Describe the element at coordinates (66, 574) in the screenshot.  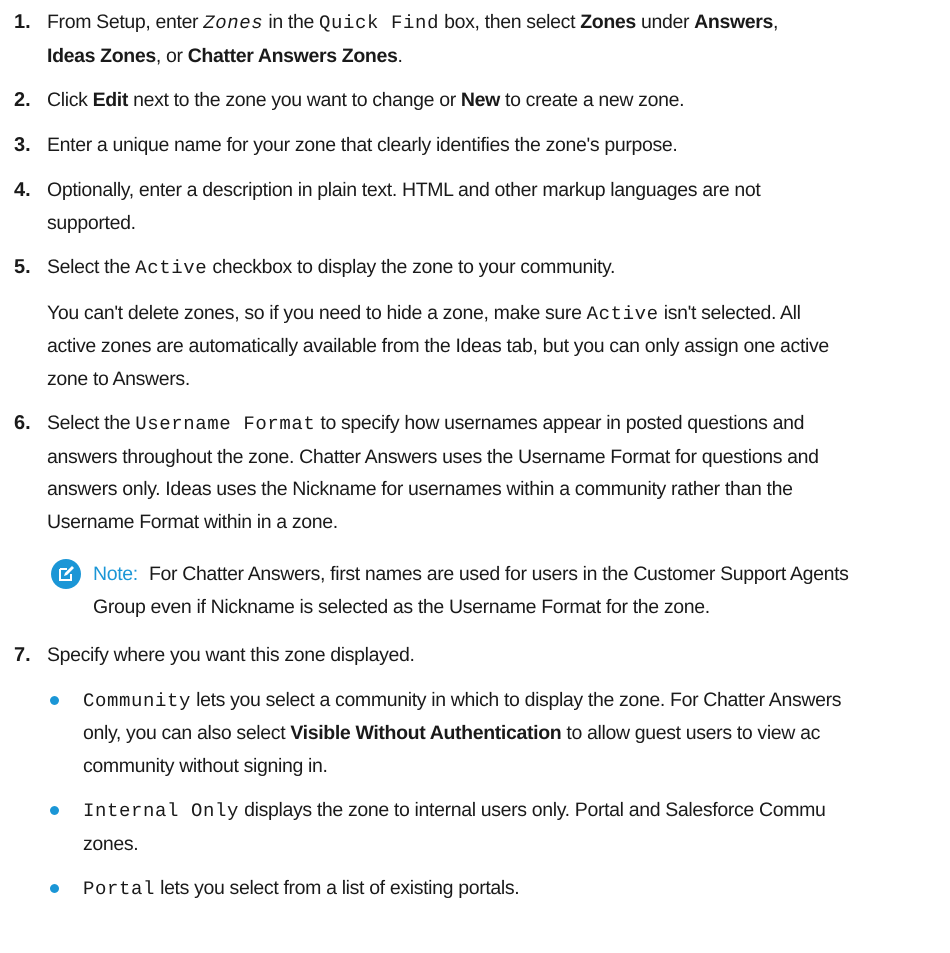
I see `note-edit-icon` at that location.